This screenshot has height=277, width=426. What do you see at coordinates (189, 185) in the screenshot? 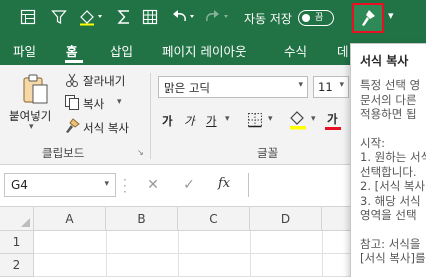
I see `enter-icon: ✓` at bounding box center [189, 185].